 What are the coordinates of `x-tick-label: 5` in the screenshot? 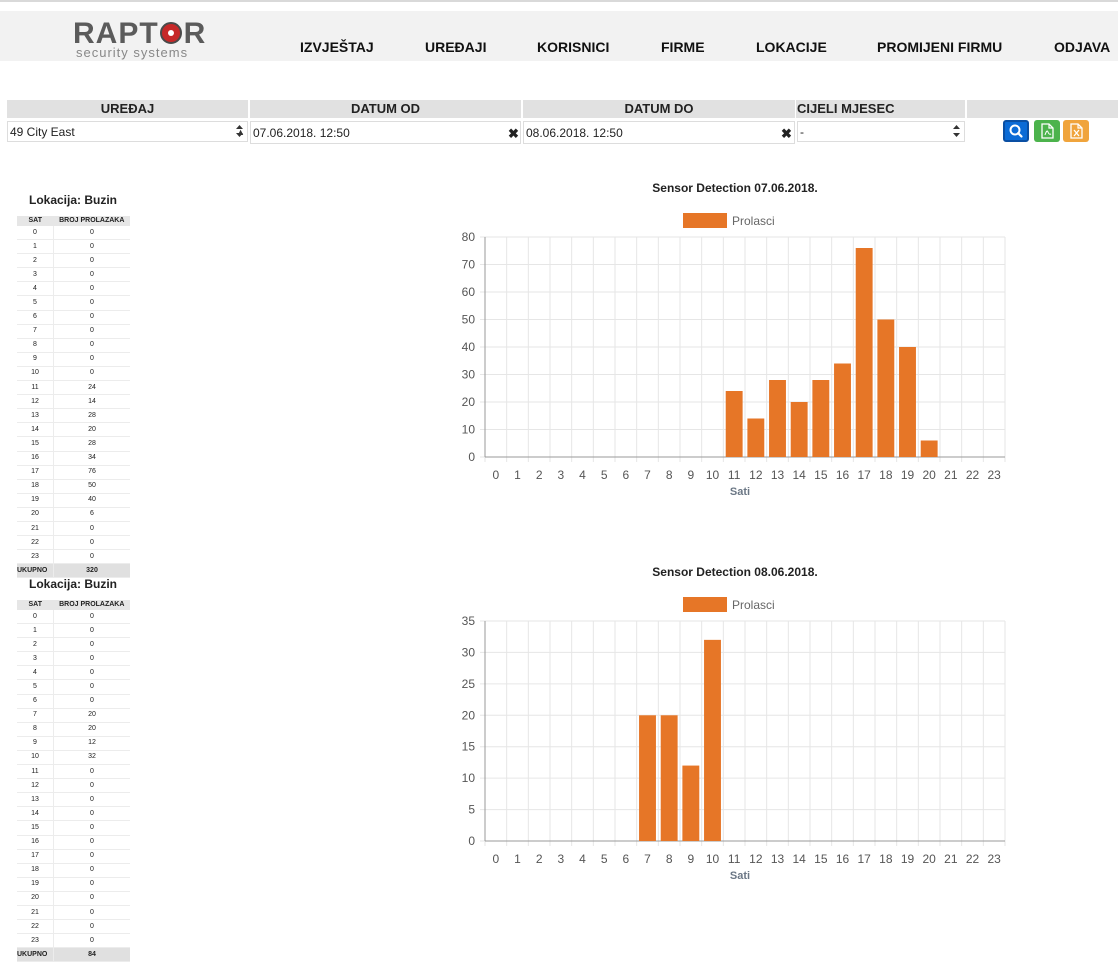 It's located at (604, 475).